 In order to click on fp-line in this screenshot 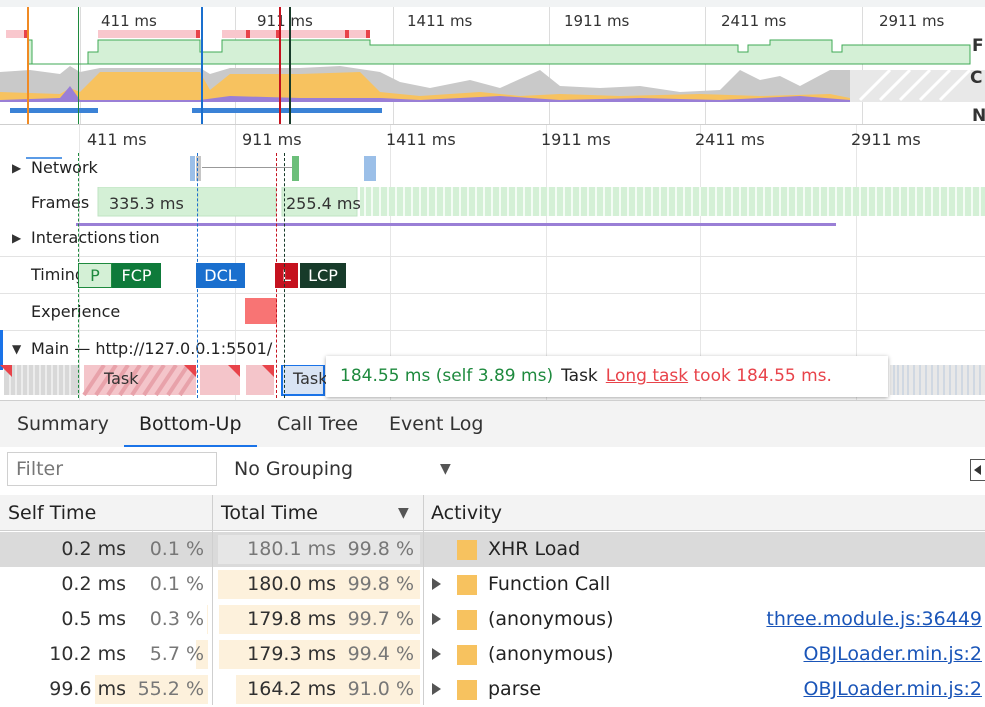, I will do `click(78, 275)`.